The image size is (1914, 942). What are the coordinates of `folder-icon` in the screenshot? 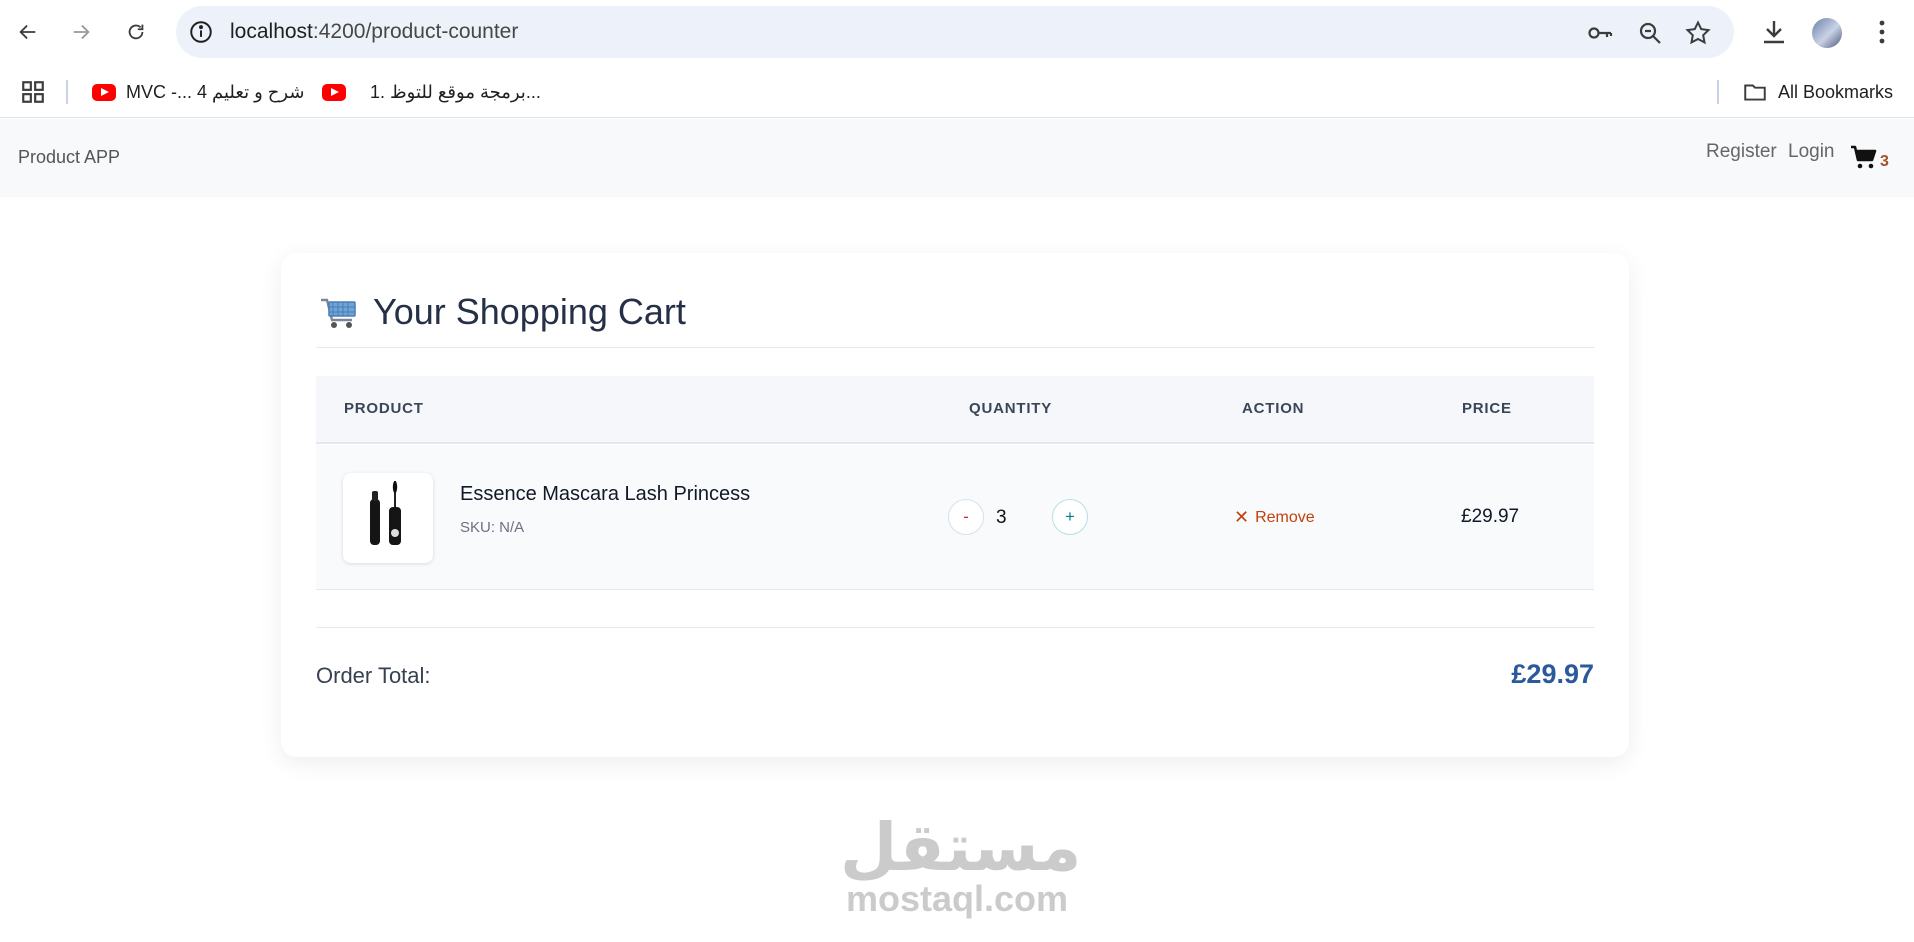 It's located at (1755, 92).